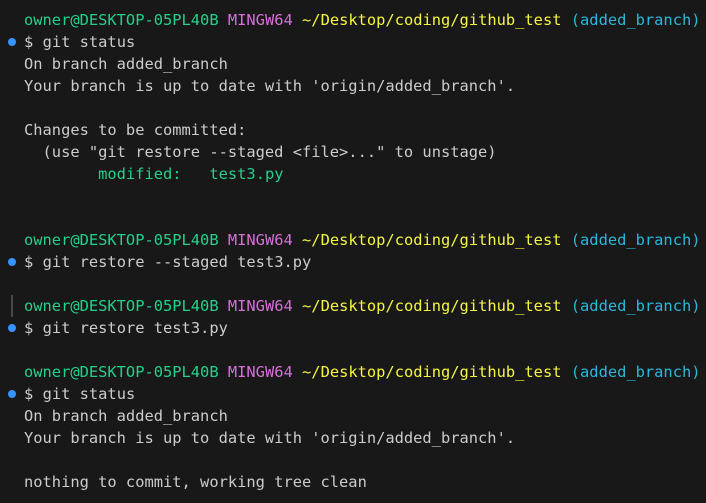 This screenshot has width=706, height=503. Describe the element at coordinates (177, 262) in the screenshot. I see `command-text: git restore --staged test3.py` at that location.